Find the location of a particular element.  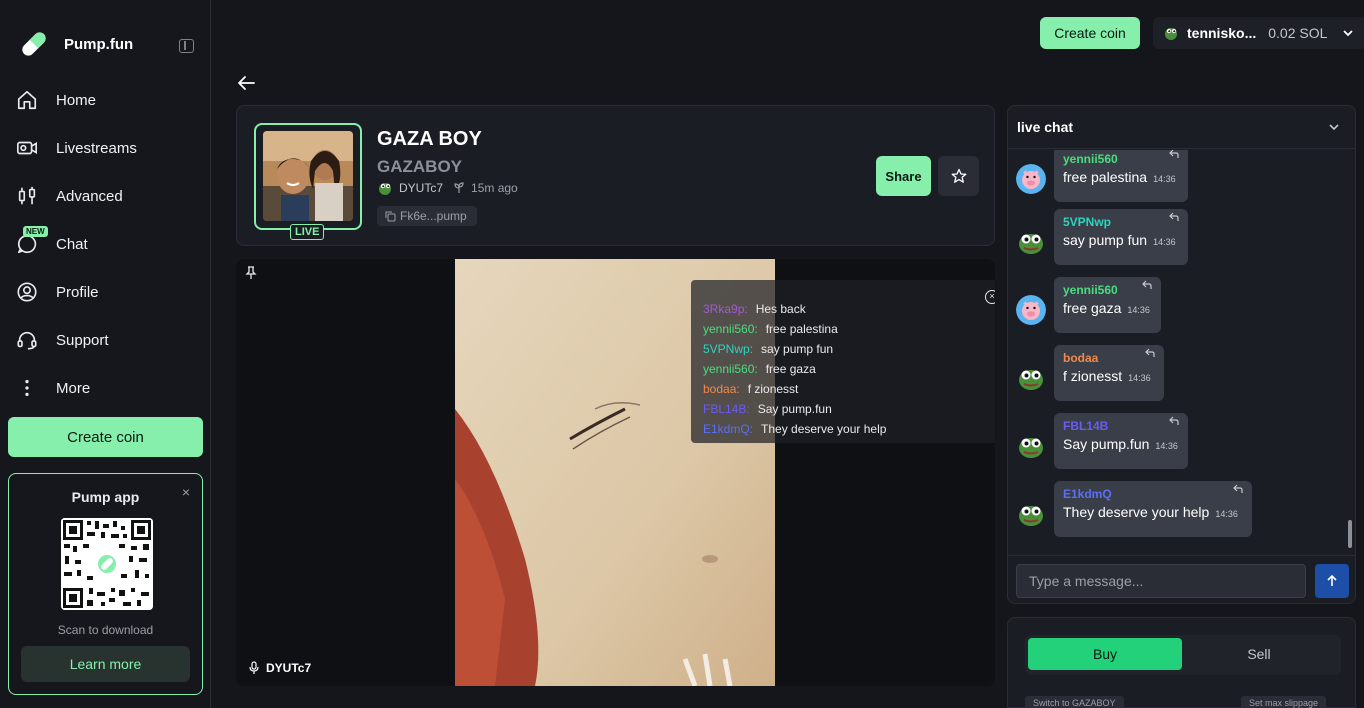

token-ticker: GAZABOY is located at coordinates (419, 166).